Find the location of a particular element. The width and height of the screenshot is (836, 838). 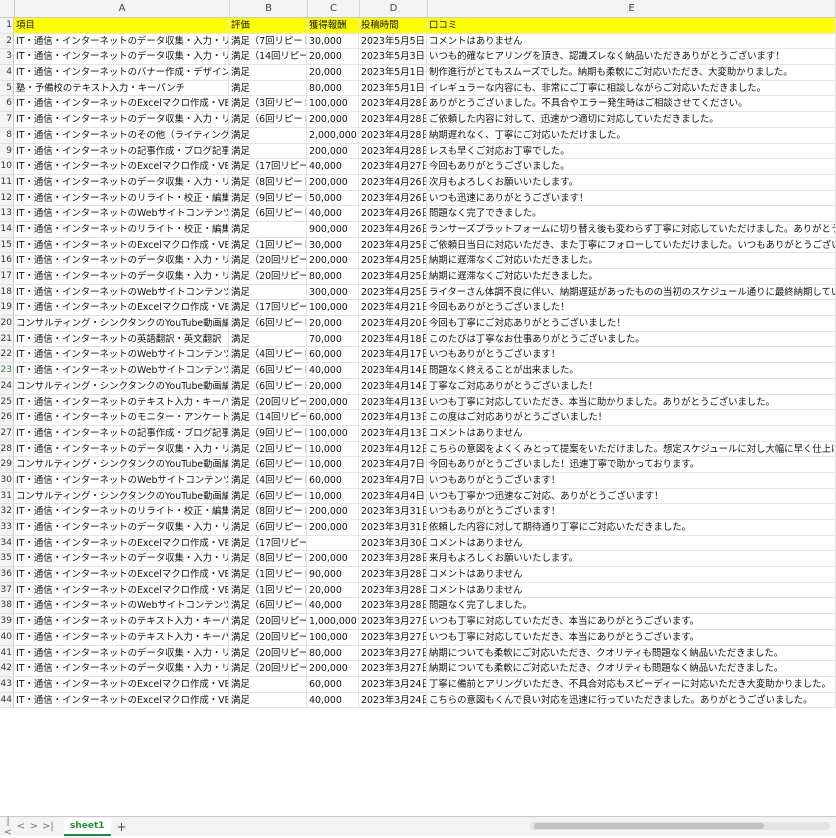

row-number: 20 is located at coordinates (7, 324).